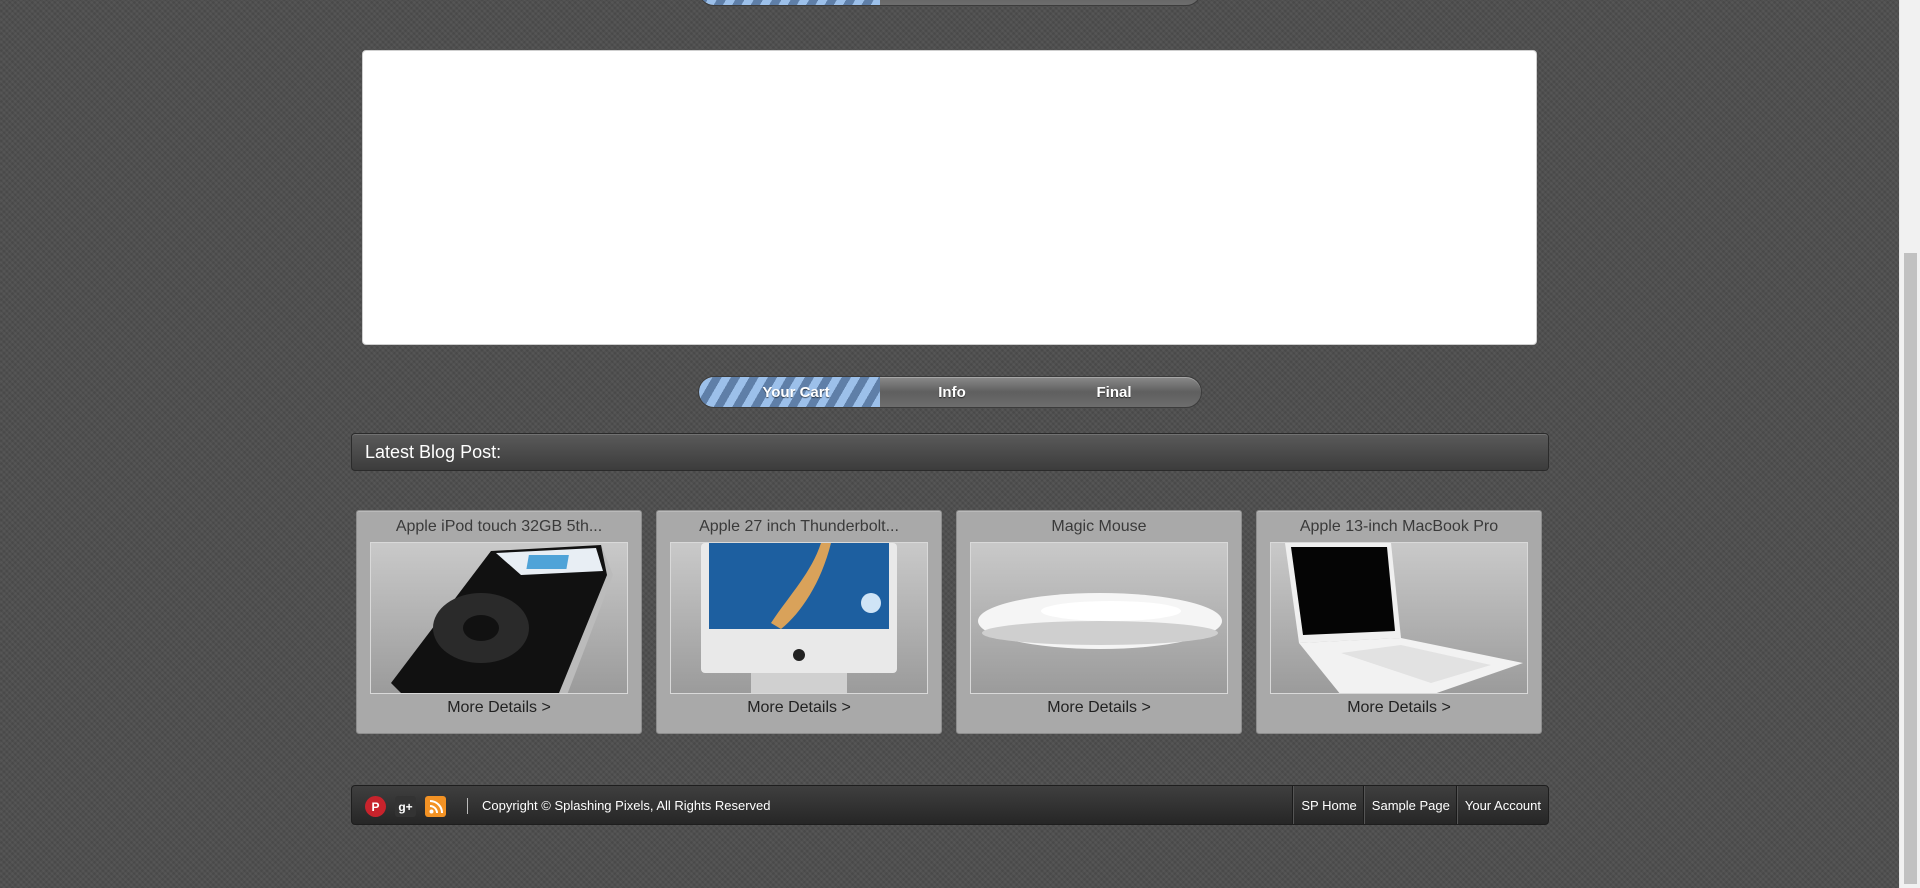 This screenshot has height=888, width=1920. What do you see at coordinates (1099, 618) in the screenshot?
I see `magic-mouse-image` at bounding box center [1099, 618].